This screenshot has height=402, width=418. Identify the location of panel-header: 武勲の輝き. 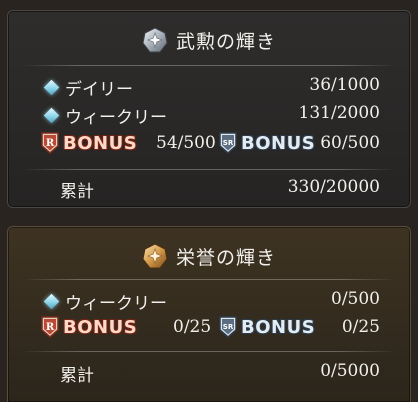
(209, 40).